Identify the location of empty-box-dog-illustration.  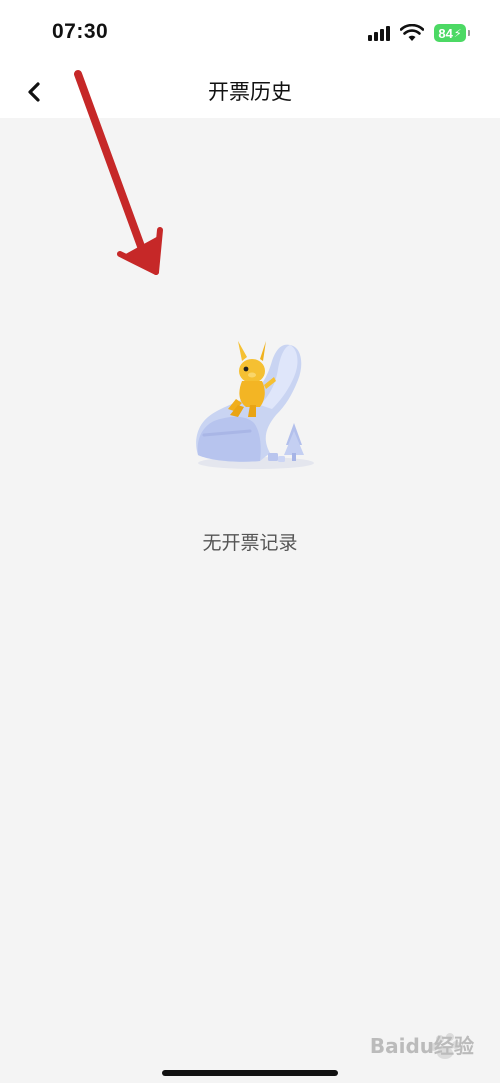
(255, 405).